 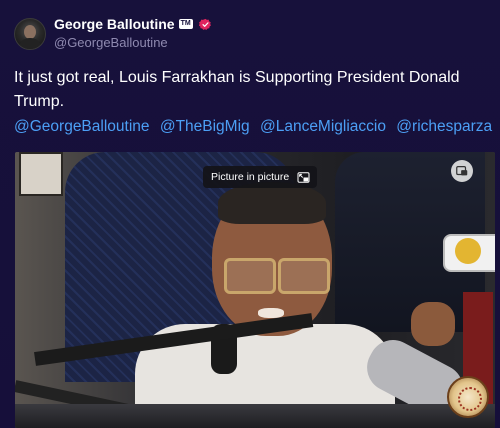 What do you see at coordinates (30, 43) in the screenshot?
I see `avatar-body` at bounding box center [30, 43].